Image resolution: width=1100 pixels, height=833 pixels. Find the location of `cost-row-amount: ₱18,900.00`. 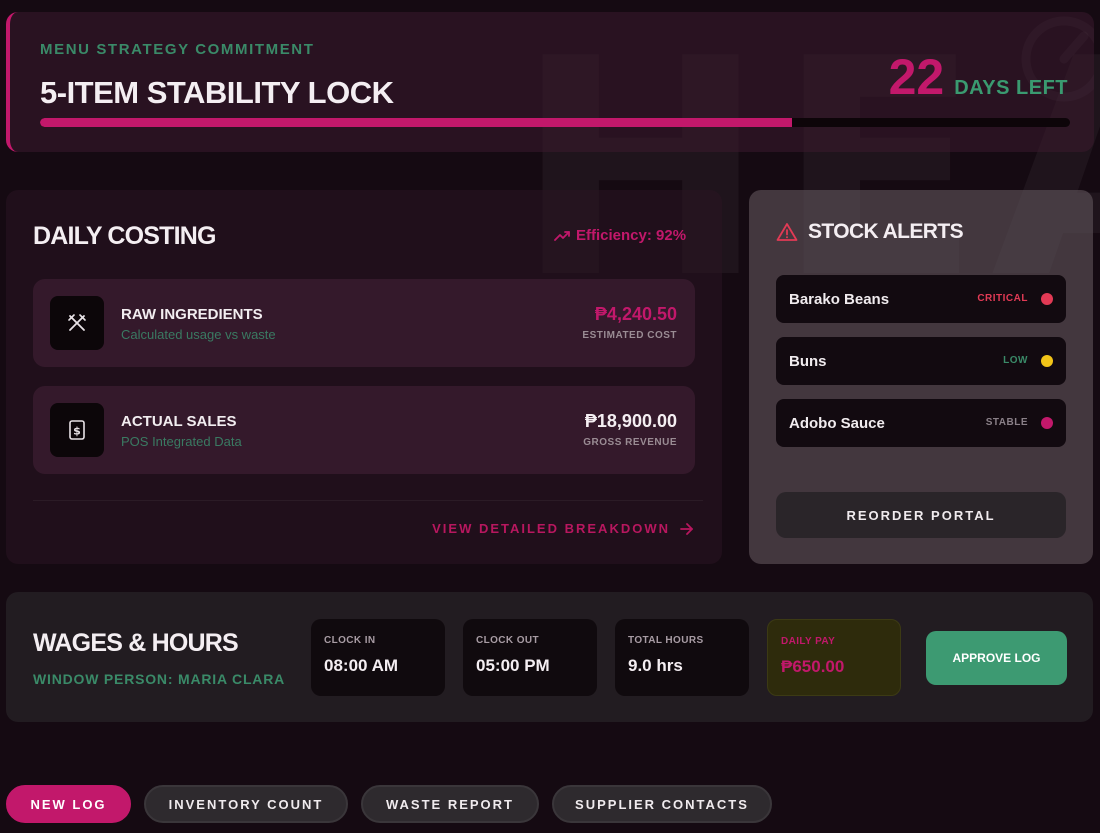

cost-row-amount: ₱18,900.00 is located at coordinates (630, 421).